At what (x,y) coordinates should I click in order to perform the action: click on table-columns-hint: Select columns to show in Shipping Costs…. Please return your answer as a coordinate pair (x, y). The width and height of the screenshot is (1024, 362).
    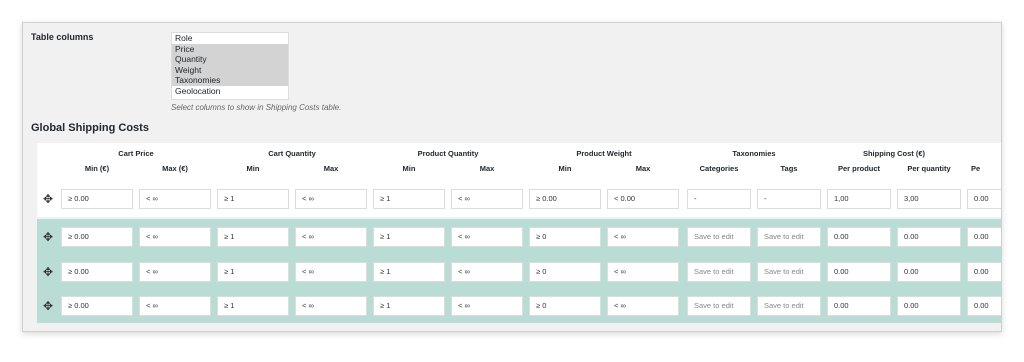
    Looking at the image, I should click on (256, 107).